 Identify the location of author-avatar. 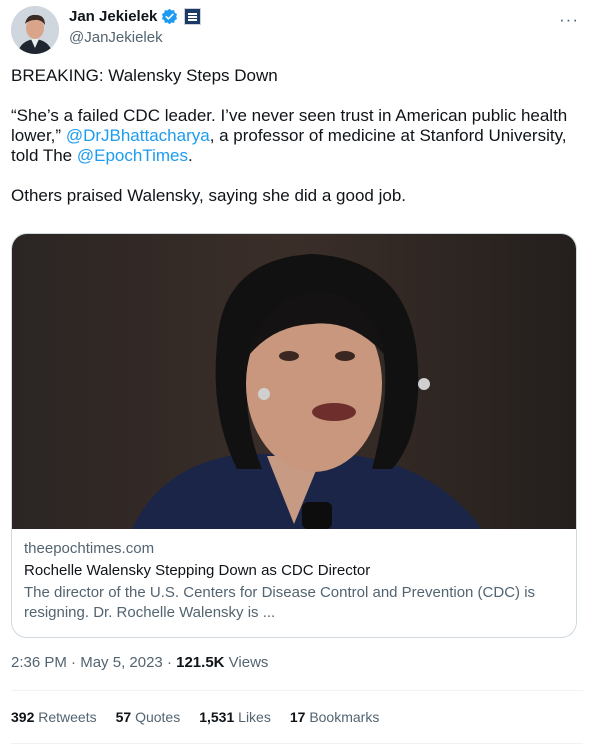
(35, 30).